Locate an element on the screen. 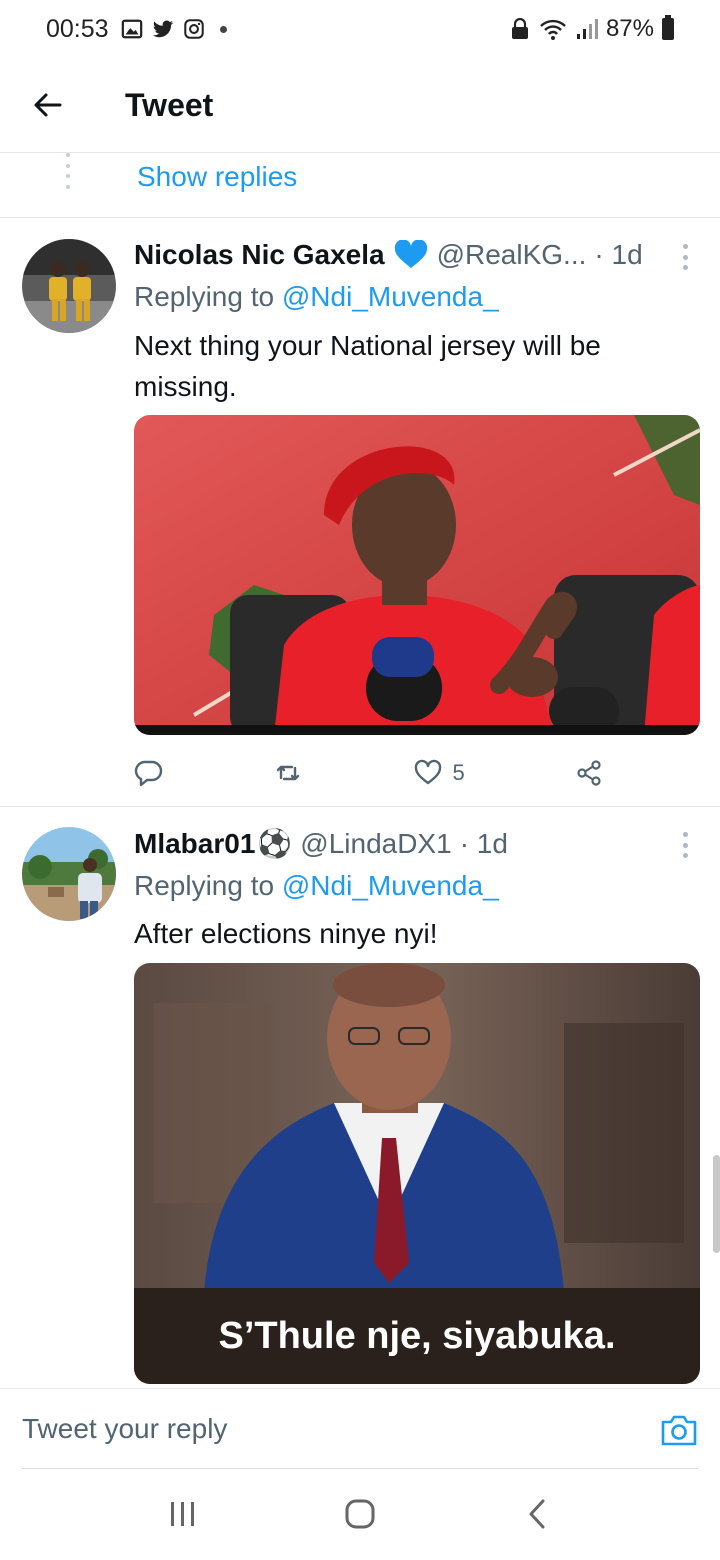 The height and width of the screenshot is (1560, 720). user-handle: @LindaDX1 is located at coordinates (375, 844).